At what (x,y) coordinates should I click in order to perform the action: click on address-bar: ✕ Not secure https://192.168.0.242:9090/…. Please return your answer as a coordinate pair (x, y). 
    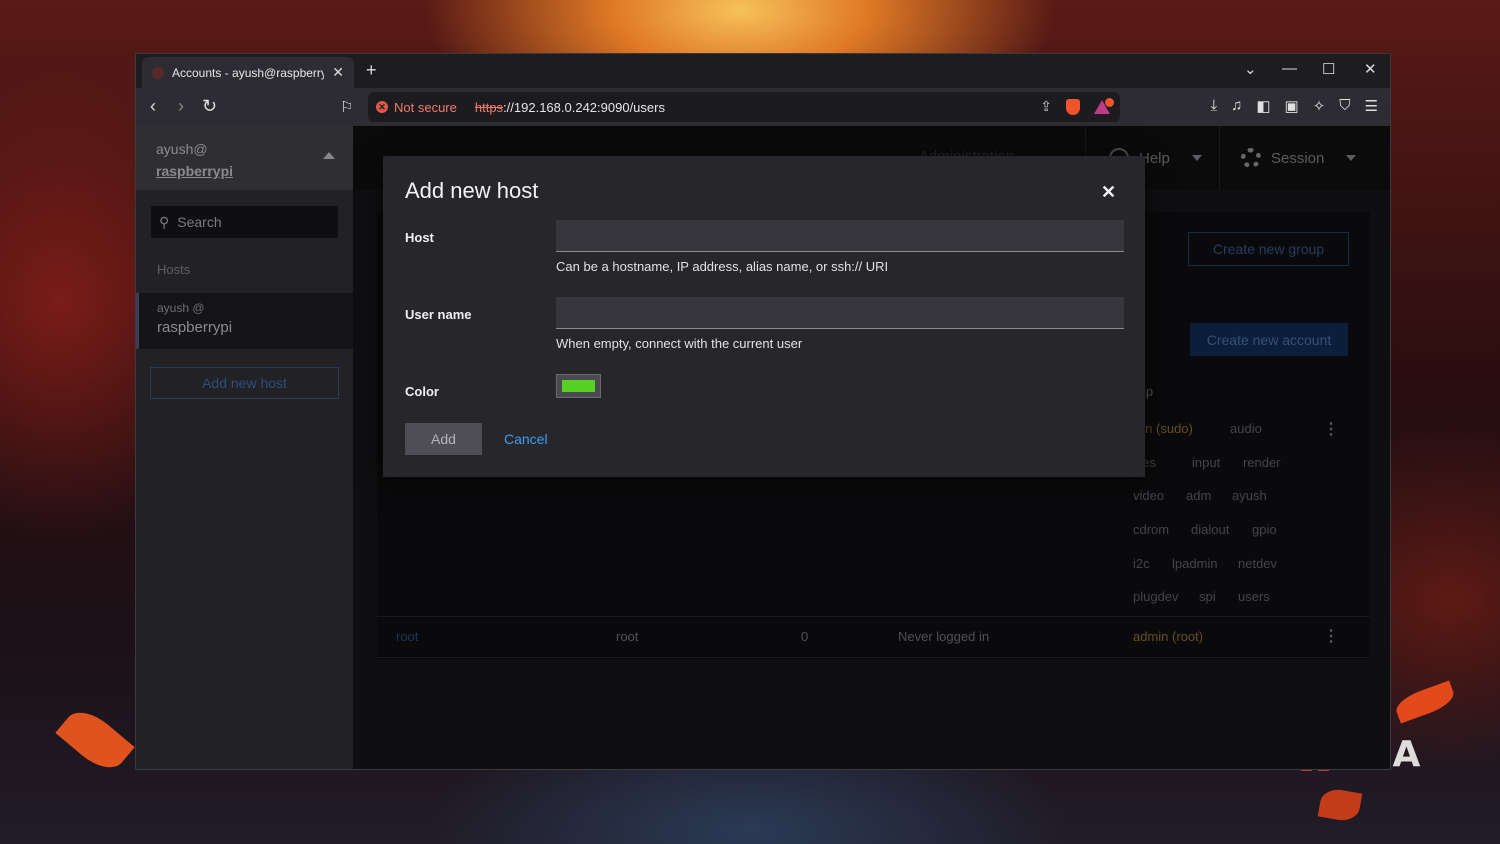
    Looking at the image, I should click on (744, 107).